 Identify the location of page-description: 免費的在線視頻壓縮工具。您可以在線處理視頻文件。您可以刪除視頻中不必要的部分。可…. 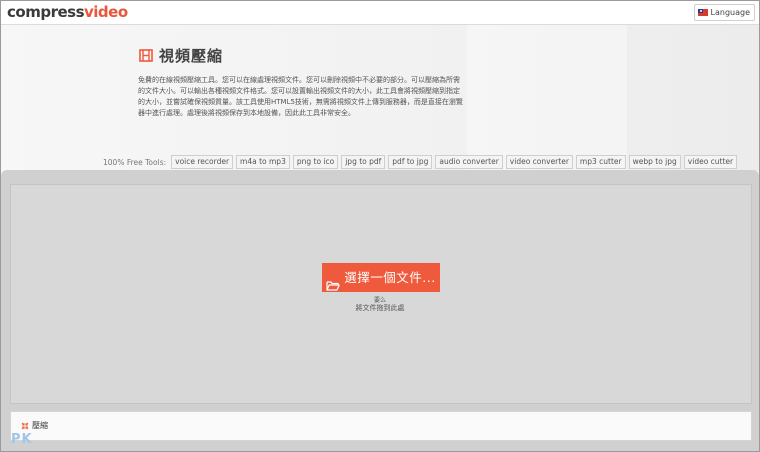
(300, 96).